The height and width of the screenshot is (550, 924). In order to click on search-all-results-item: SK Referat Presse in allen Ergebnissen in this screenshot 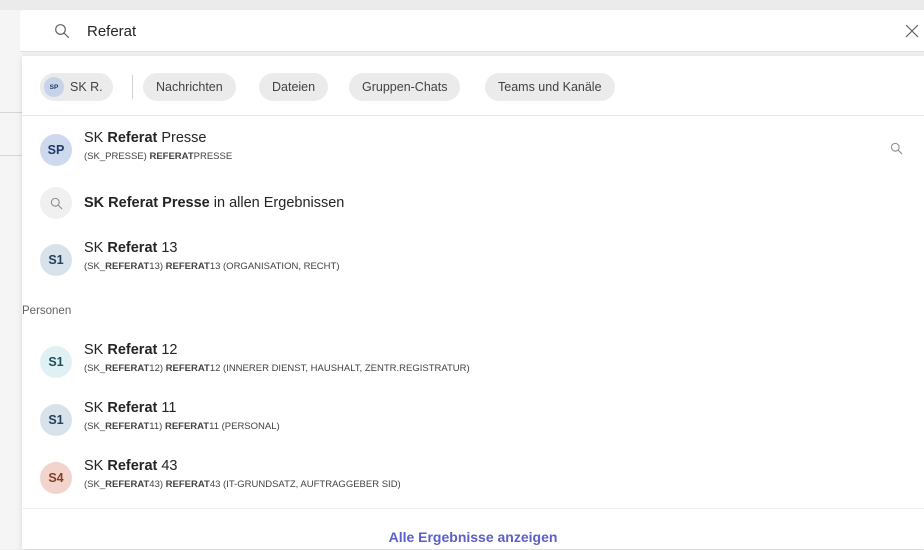, I will do `click(473, 203)`.